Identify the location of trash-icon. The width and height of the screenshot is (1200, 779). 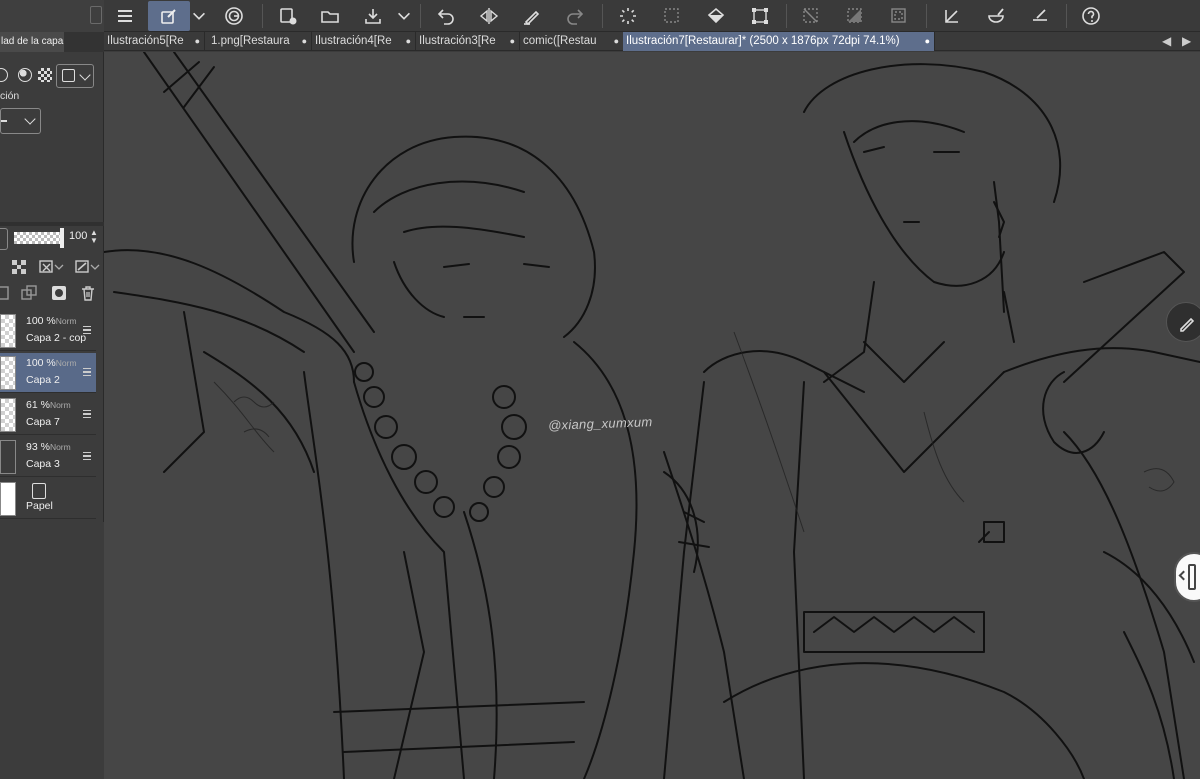
(88, 293).